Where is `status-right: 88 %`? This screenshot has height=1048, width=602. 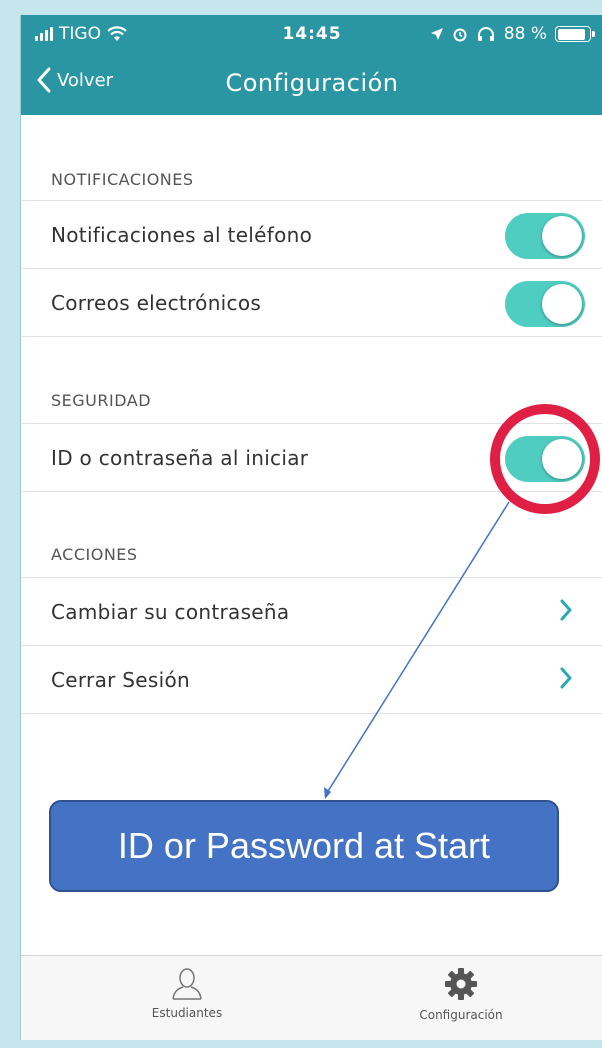
status-right: 88 % is located at coordinates (512, 34).